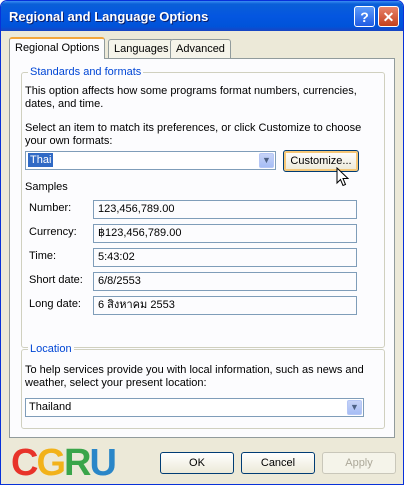 The height and width of the screenshot is (485, 404). Describe the element at coordinates (41, 160) in the screenshot. I see `locale-value: Thai` at that location.